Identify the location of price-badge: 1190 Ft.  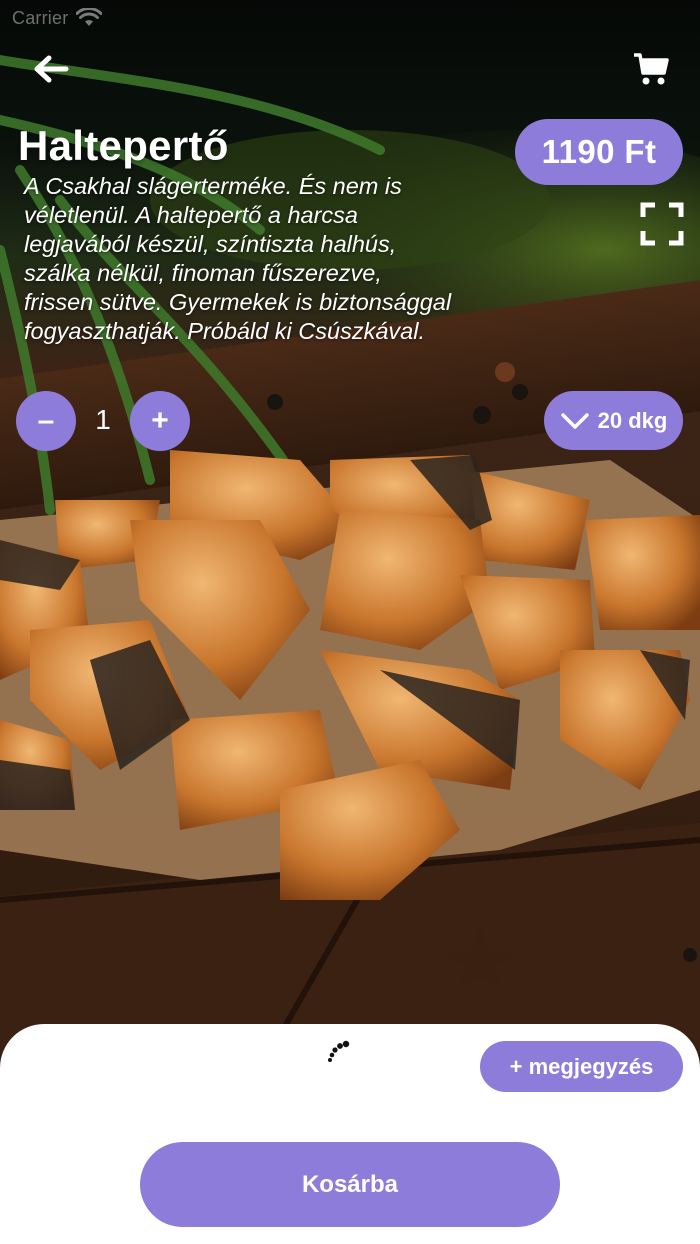
(599, 152).